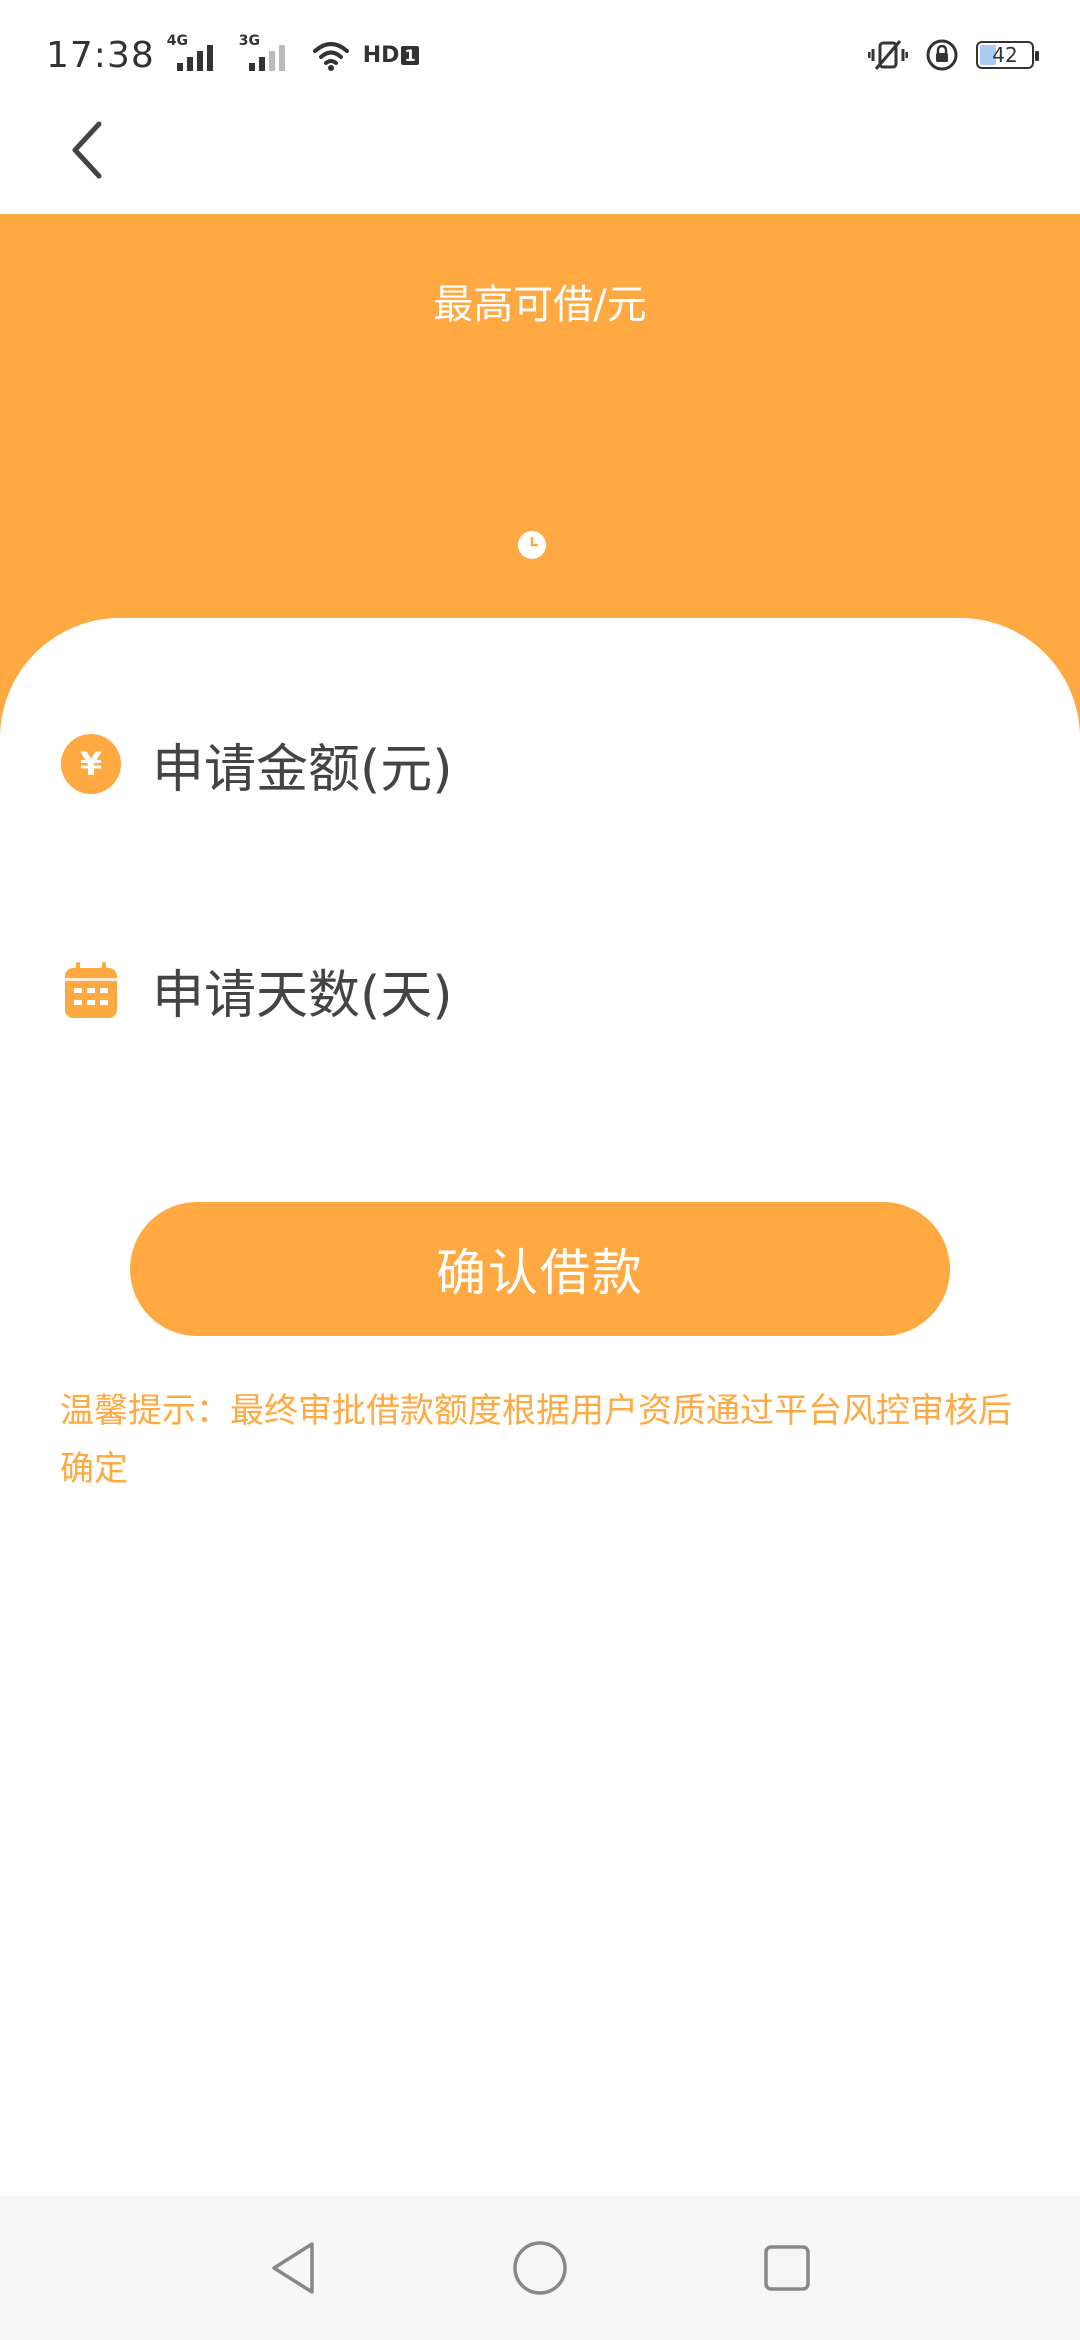 The image size is (1080, 2340). I want to click on battery-icon: 42, so click(1007, 55).